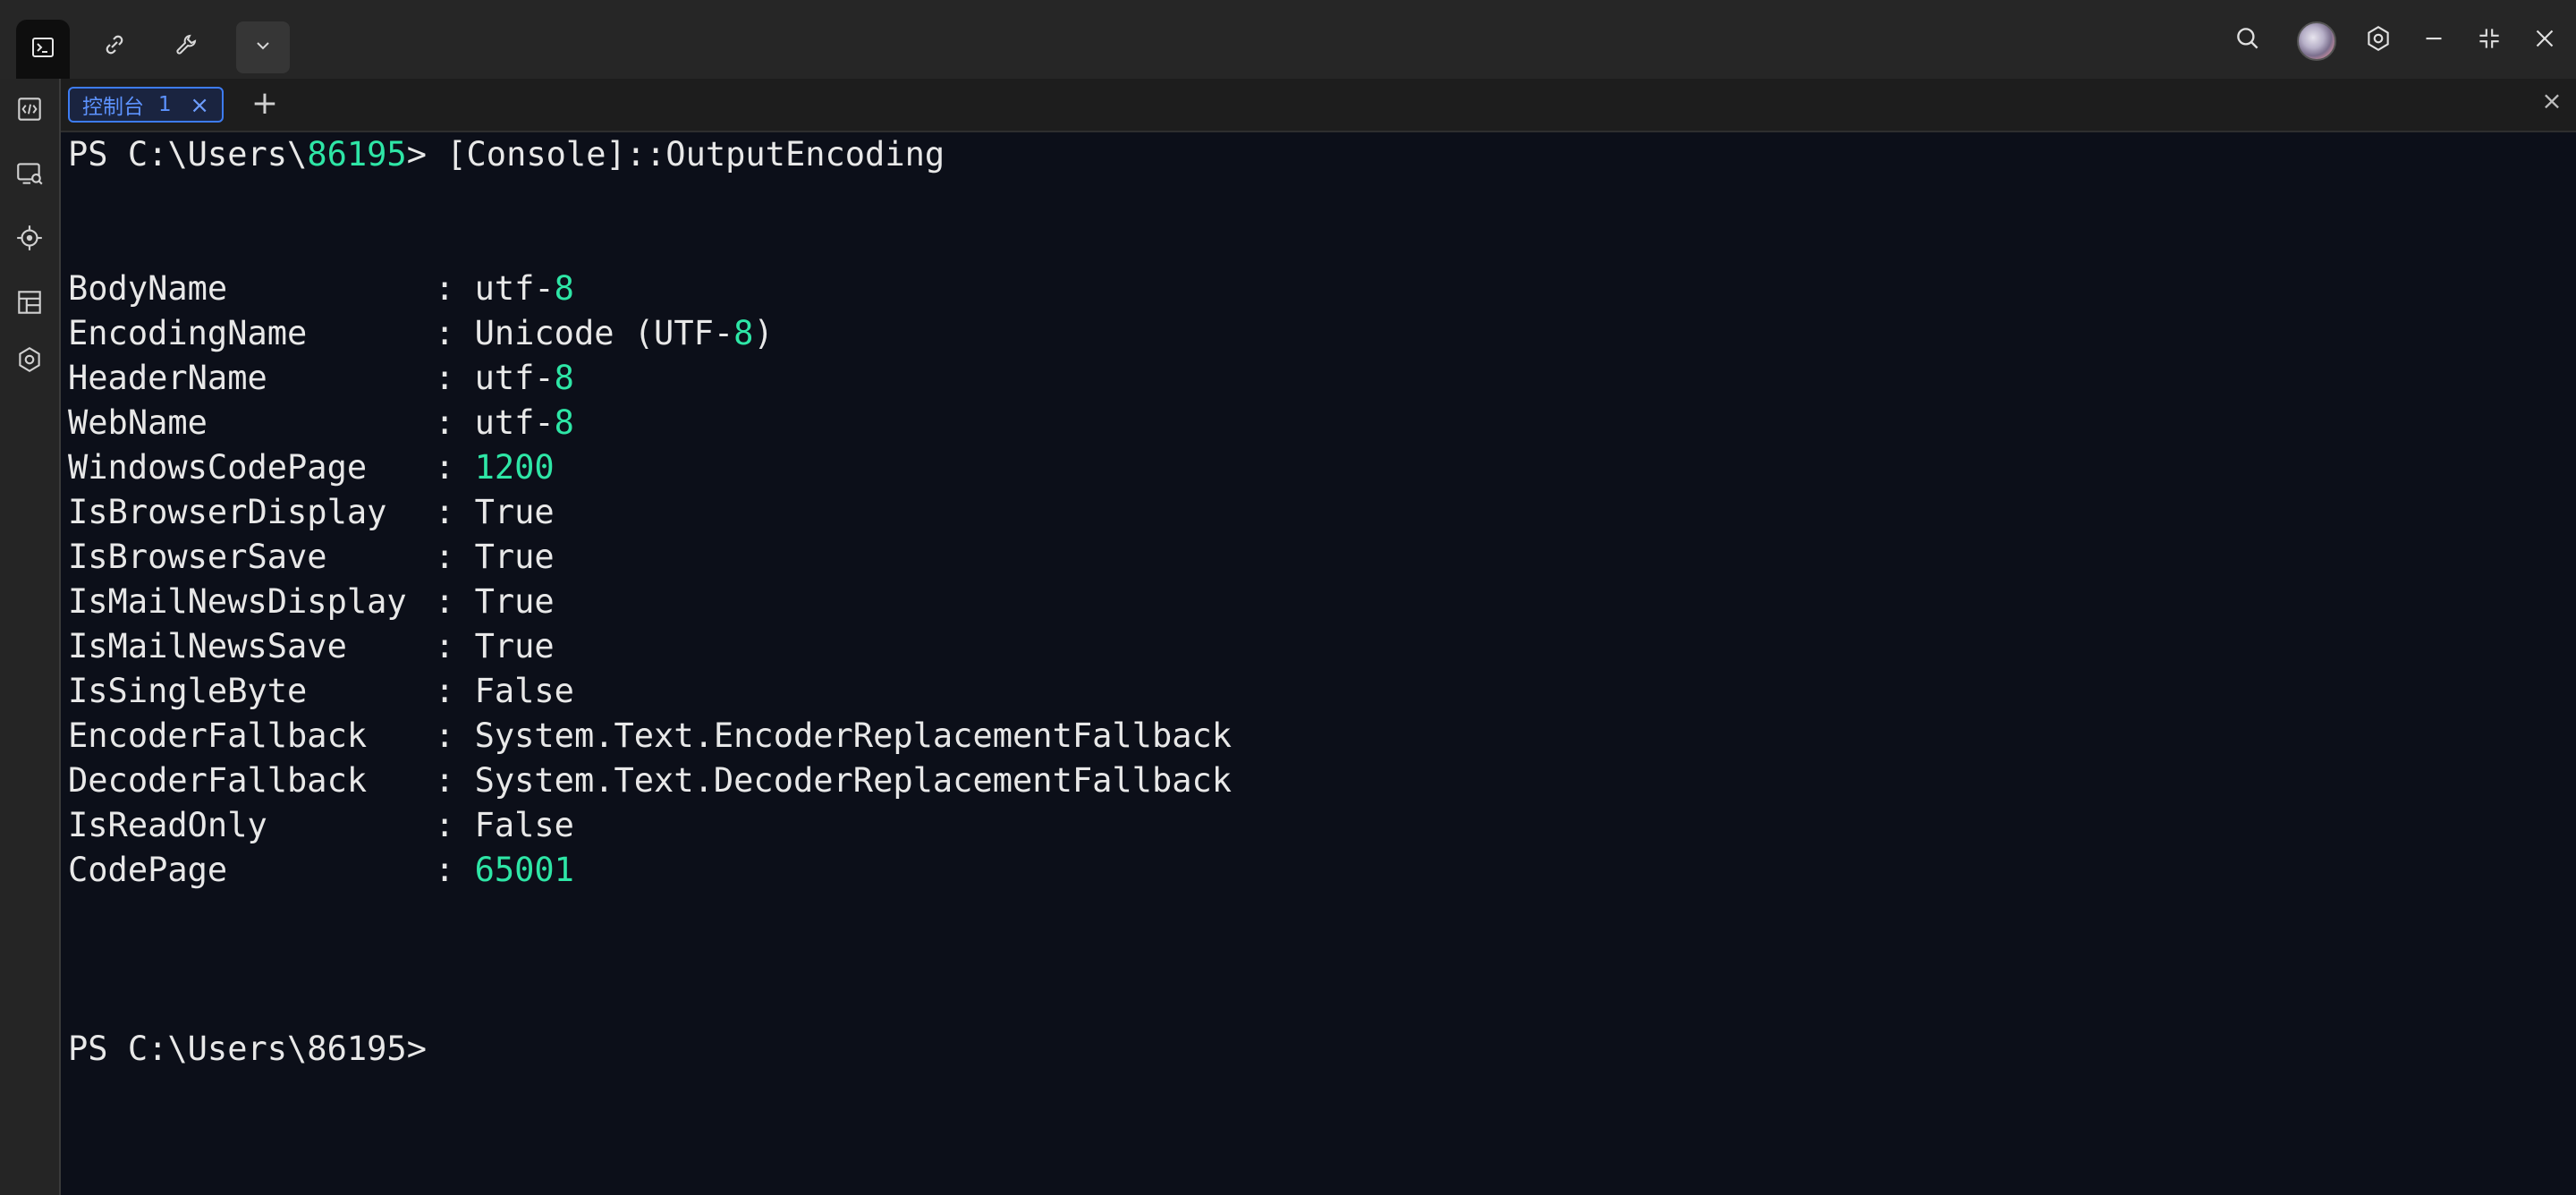 The width and height of the screenshot is (2576, 1195). What do you see at coordinates (357, 154) in the screenshot?
I see `prompt-user: 86195` at bounding box center [357, 154].